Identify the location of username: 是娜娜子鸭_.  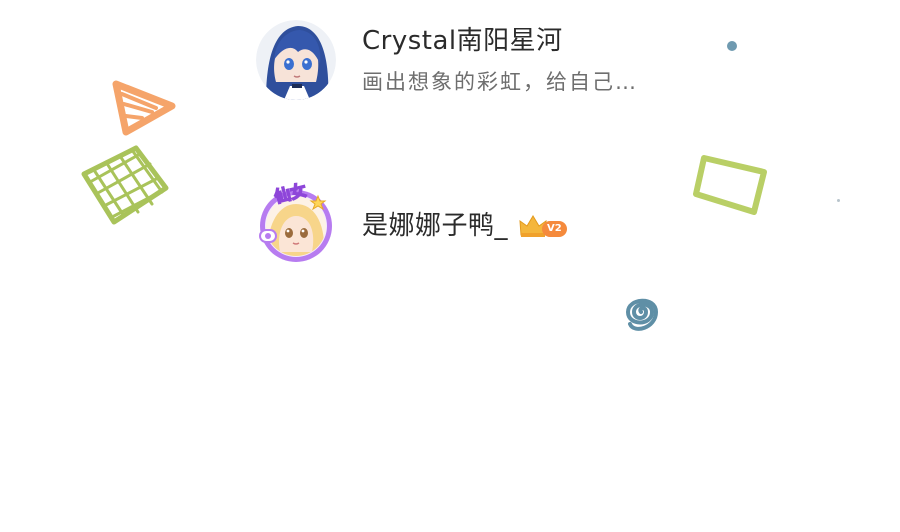
(435, 226).